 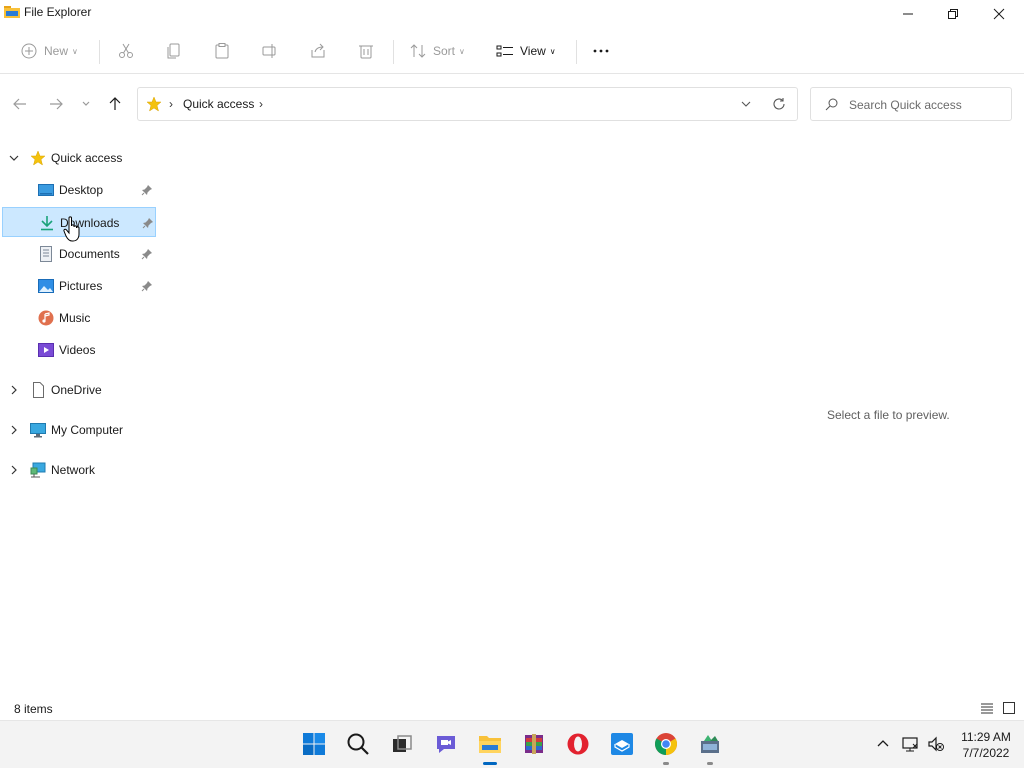 I want to click on taskbar-winrar, so click(x=534, y=744).